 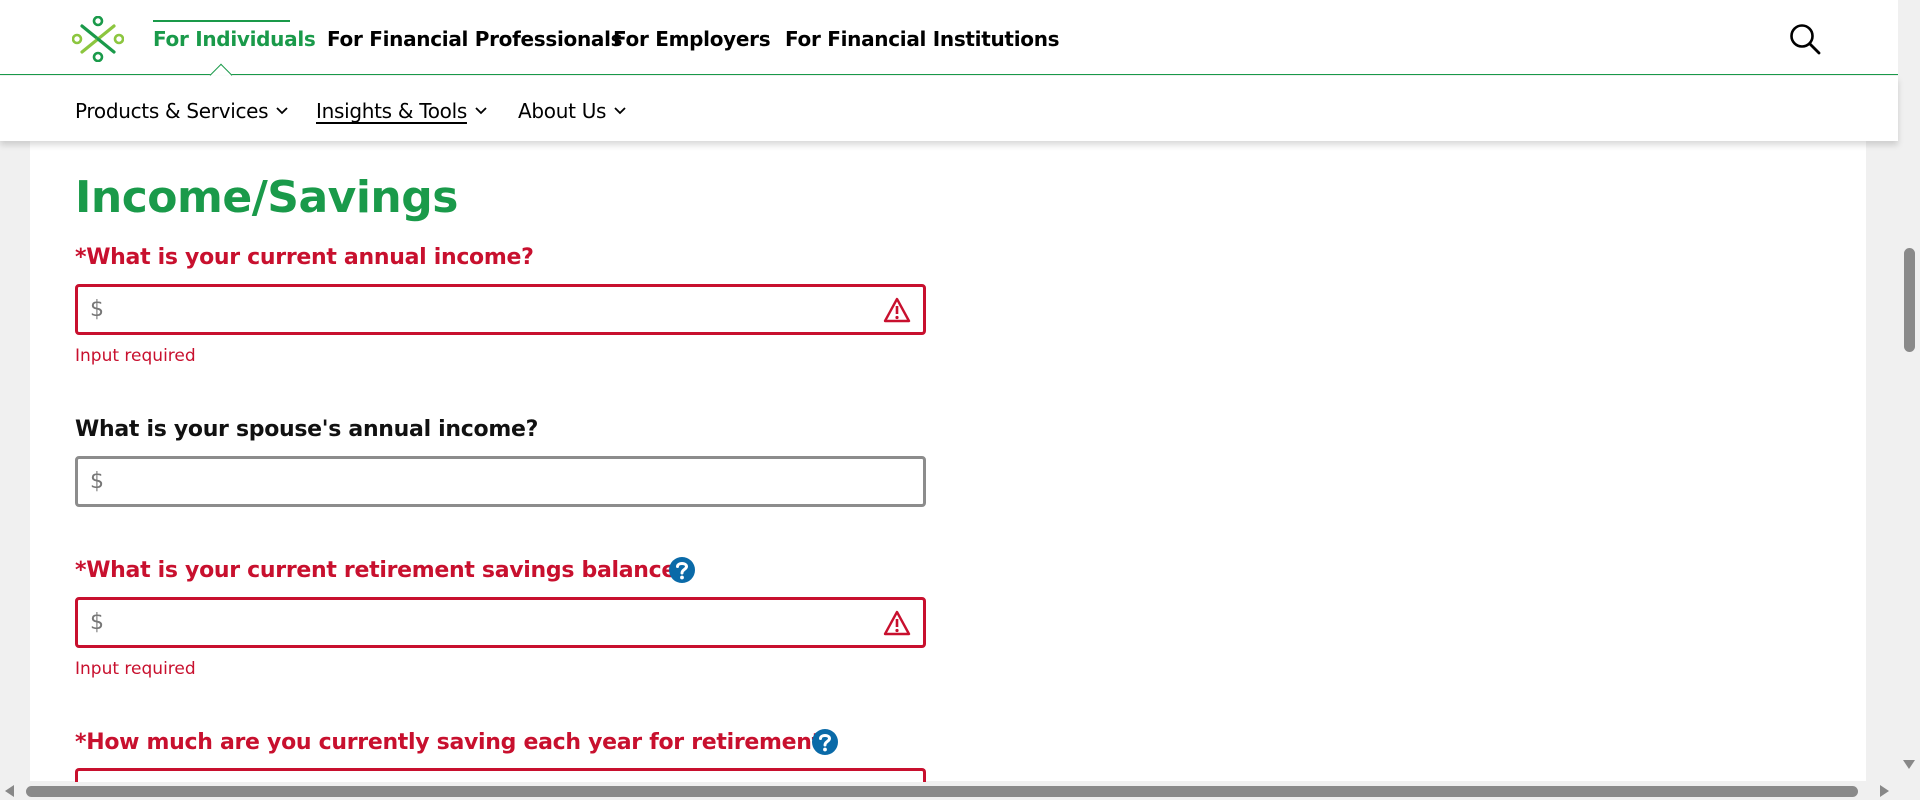 I want to click on horizontal-scroll-thumb, so click(x=942, y=791).